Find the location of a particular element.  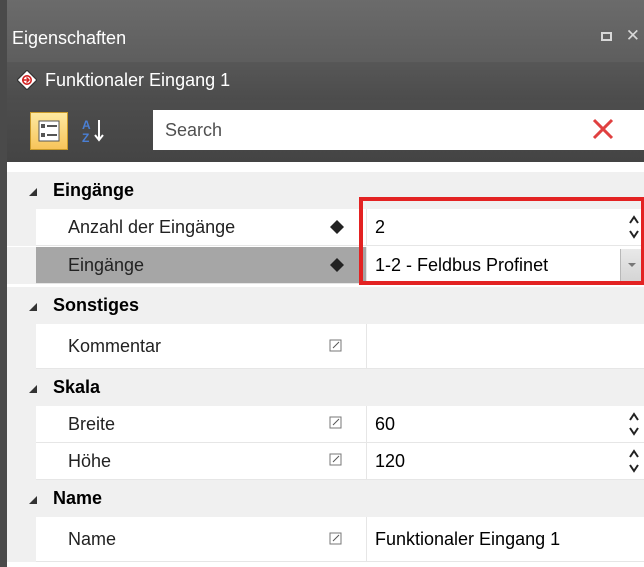

property-row: Breite 60 is located at coordinates (325, 424).